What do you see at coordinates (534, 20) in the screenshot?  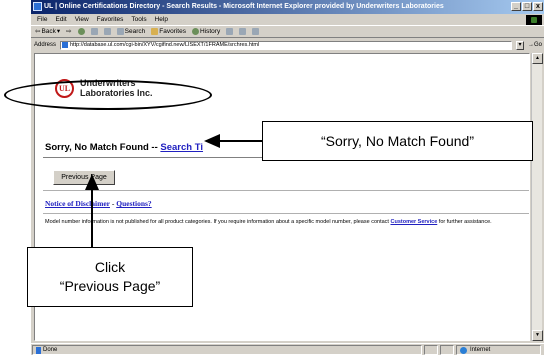 I see `windows-logo-icon` at bounding box center [534, 20].